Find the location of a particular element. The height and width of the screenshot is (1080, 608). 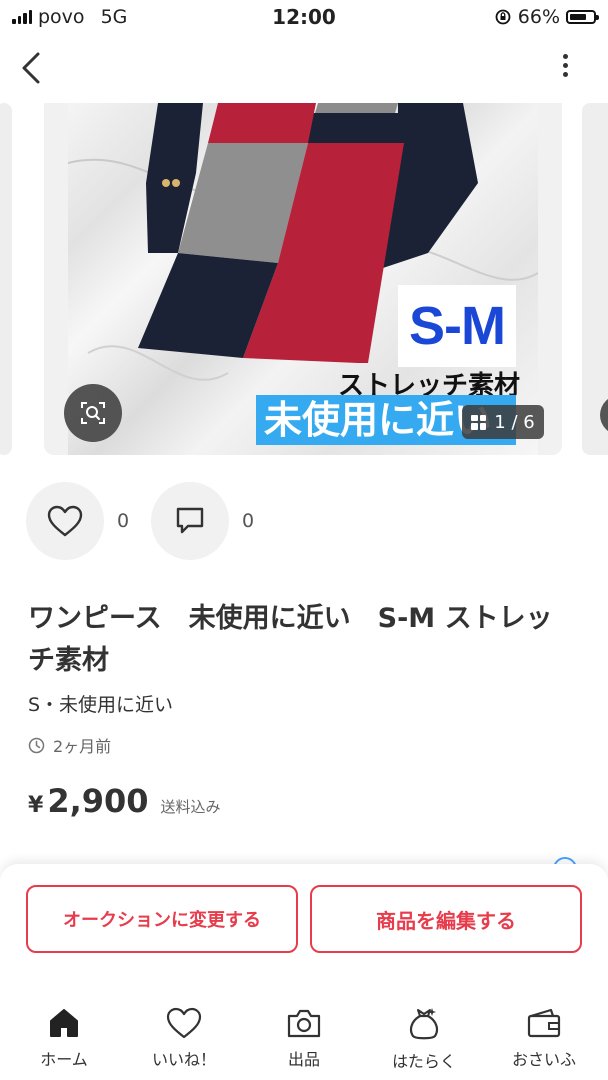

comment-button is located at coordinates (190, 521).